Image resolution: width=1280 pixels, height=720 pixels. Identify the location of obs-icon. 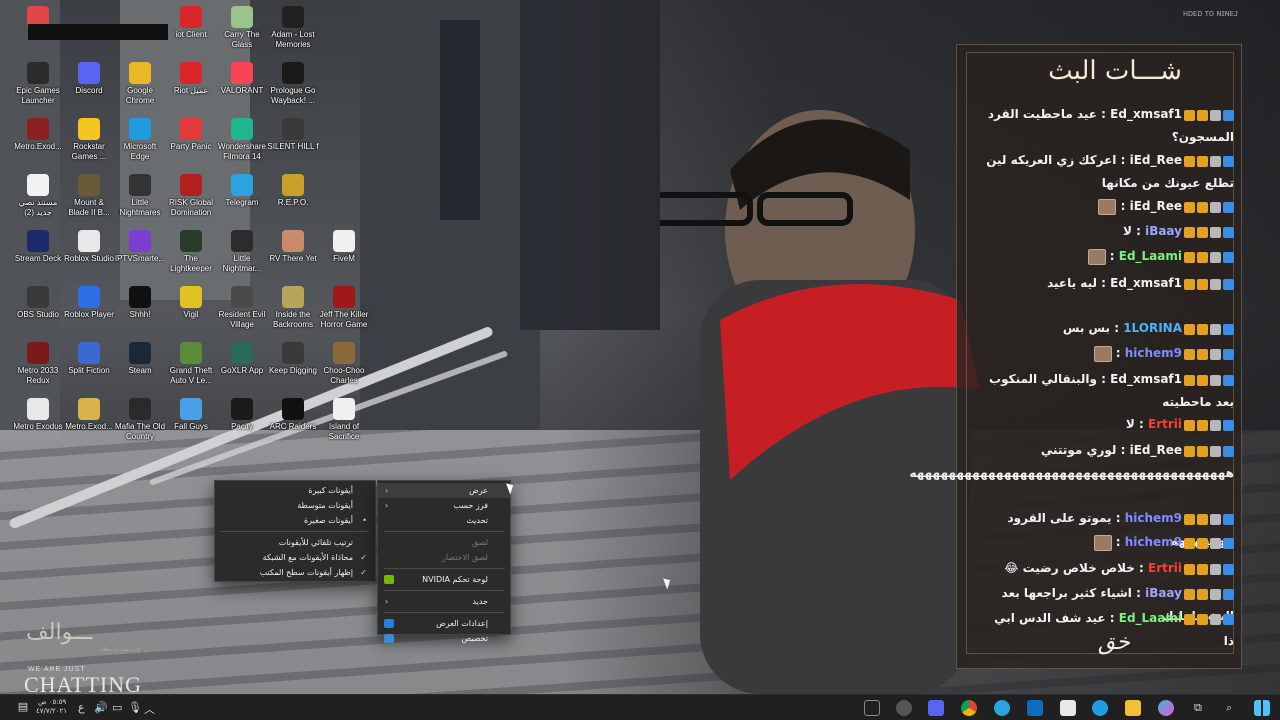
(904, 708).